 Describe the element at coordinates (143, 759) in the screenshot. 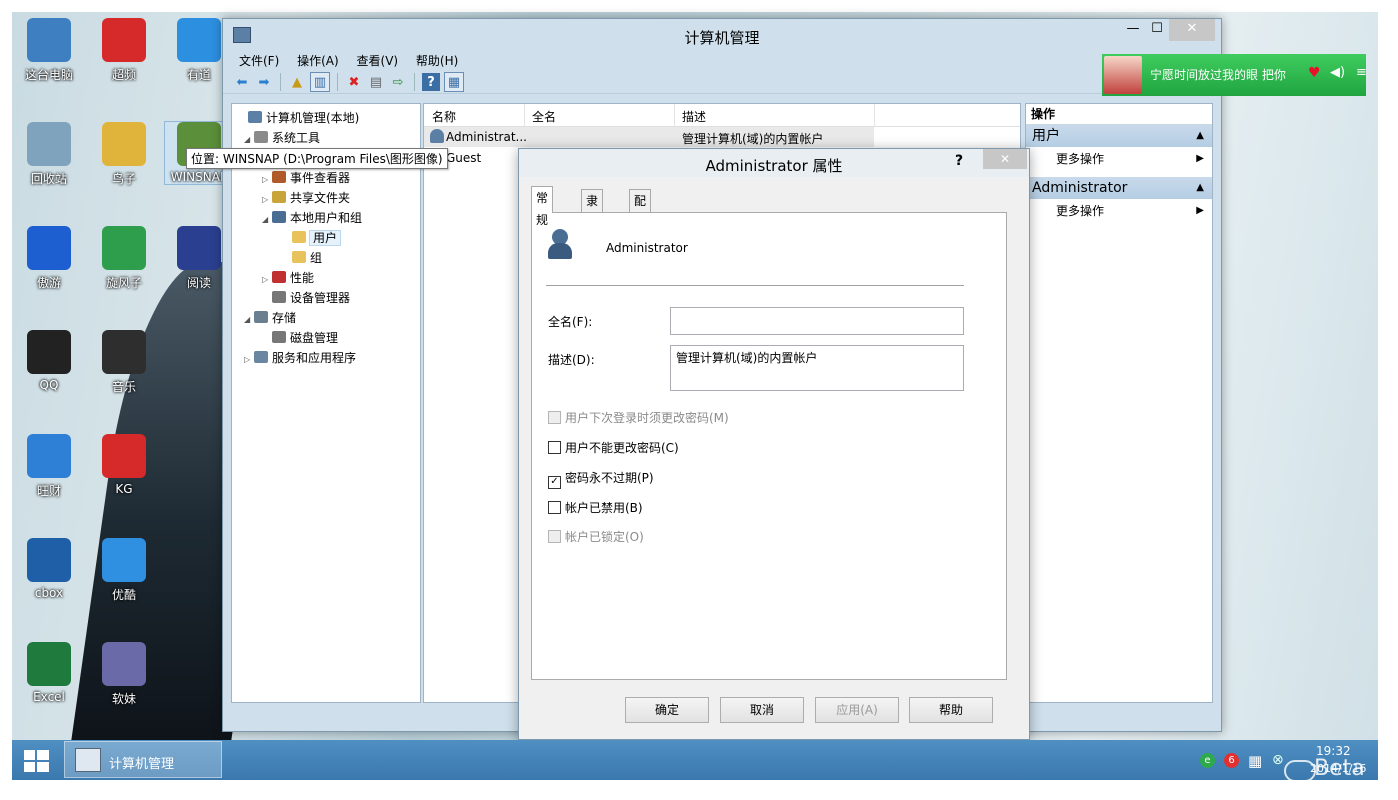

I see `taskbar-computer-management: 计算机管理` at that location.